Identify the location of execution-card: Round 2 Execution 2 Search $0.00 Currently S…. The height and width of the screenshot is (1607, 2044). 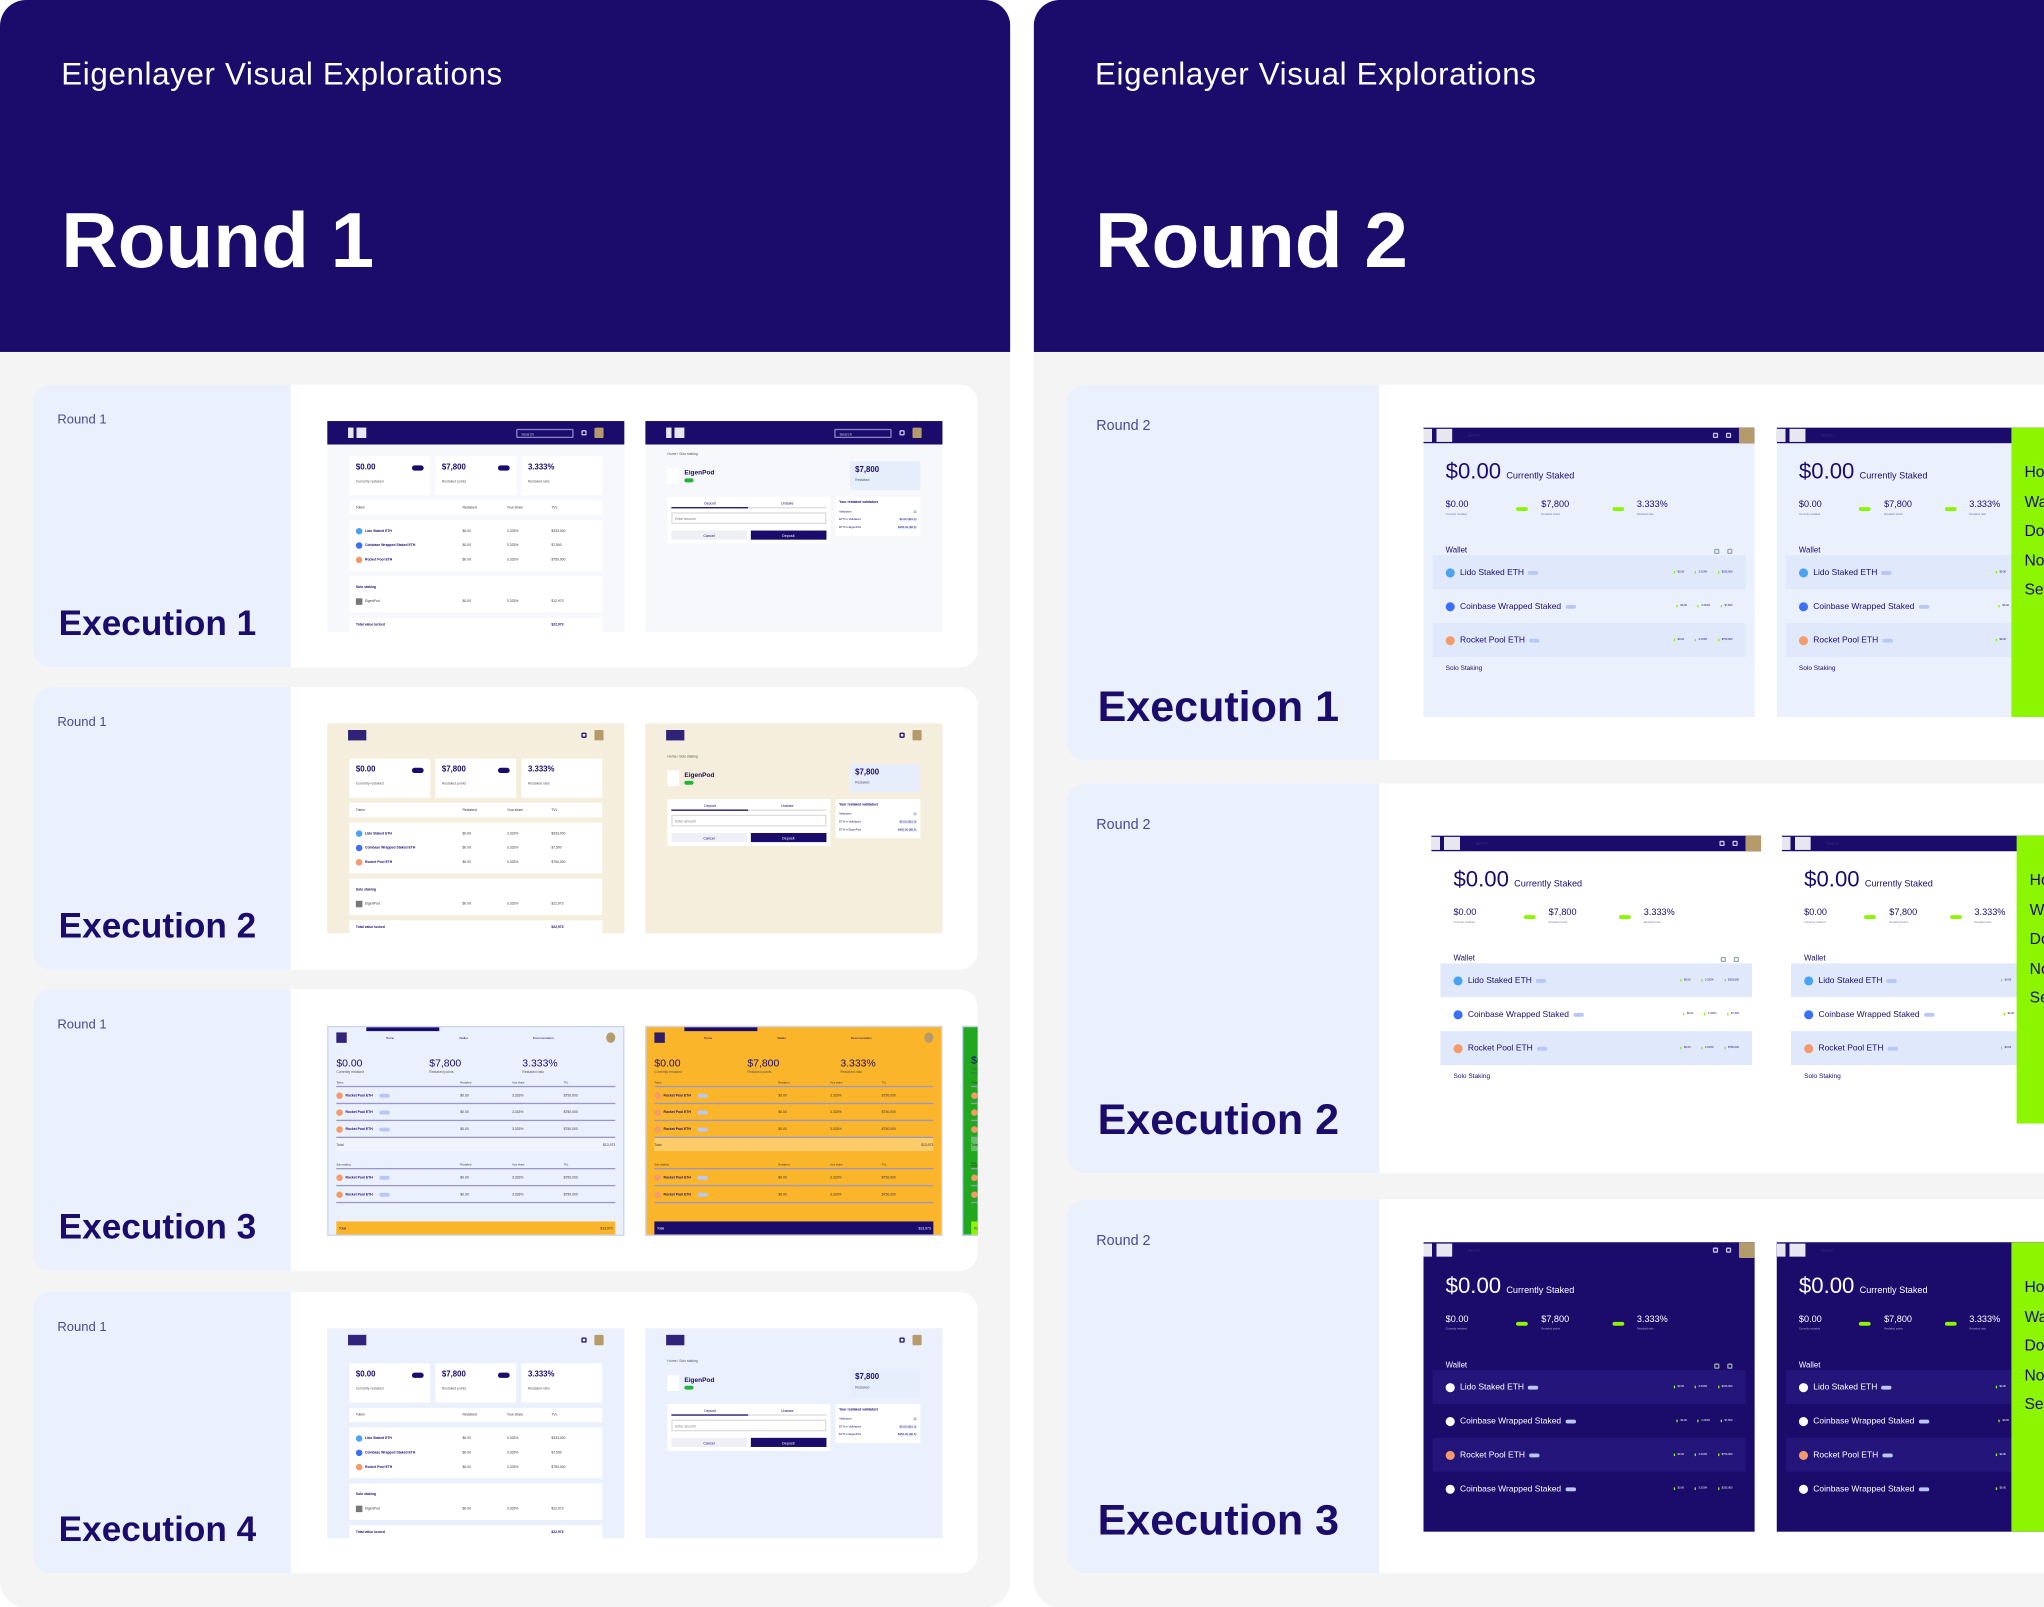
(1555, 978).